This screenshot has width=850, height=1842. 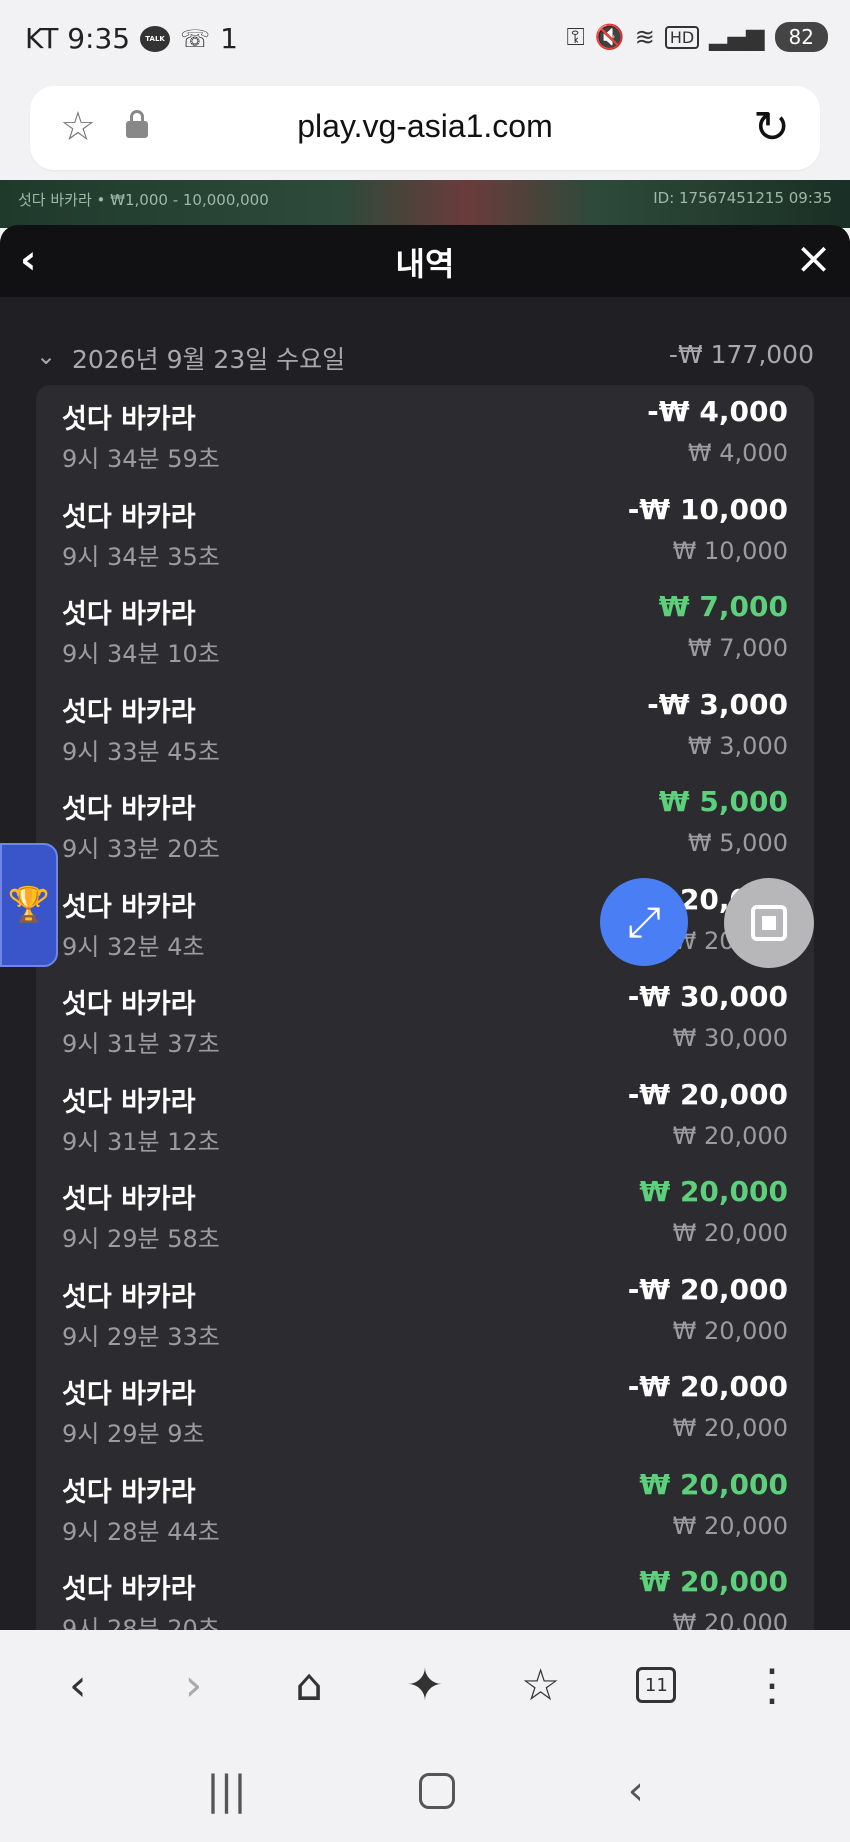 What do you see at coordinates (737, 37) in the screenshot?
I see `signal-icon: ▂▄▆` at bounding box center [737, 37].